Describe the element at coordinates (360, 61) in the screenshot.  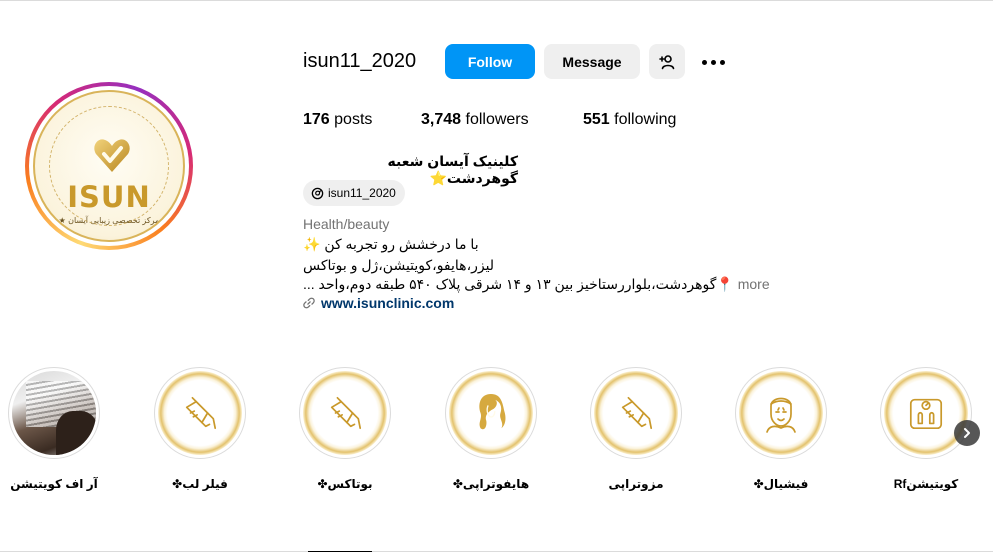
I see `profile-username: isun11_2020` at that location.